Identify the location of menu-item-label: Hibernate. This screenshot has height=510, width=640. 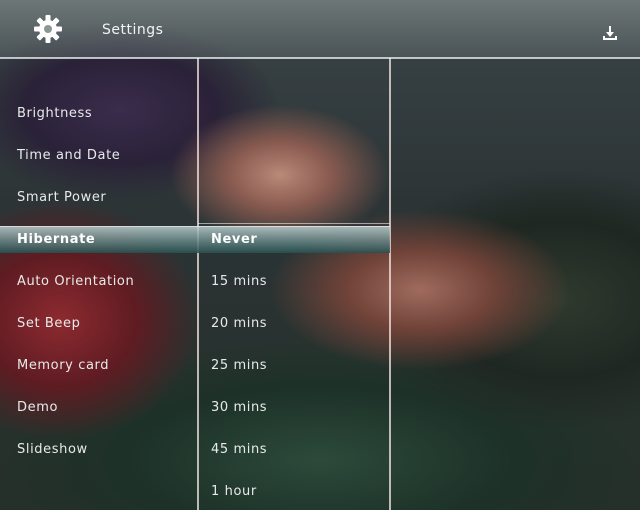
(56, 239).